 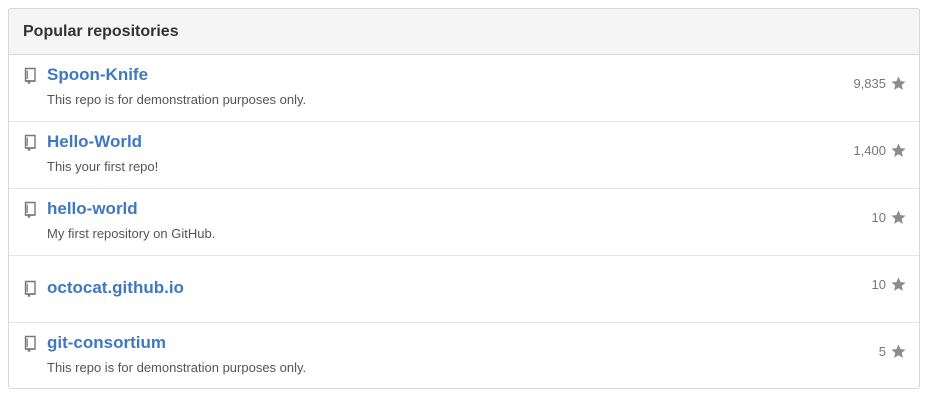 I want to click on panel-header: Popular repositories, so click(x=464, y=32).